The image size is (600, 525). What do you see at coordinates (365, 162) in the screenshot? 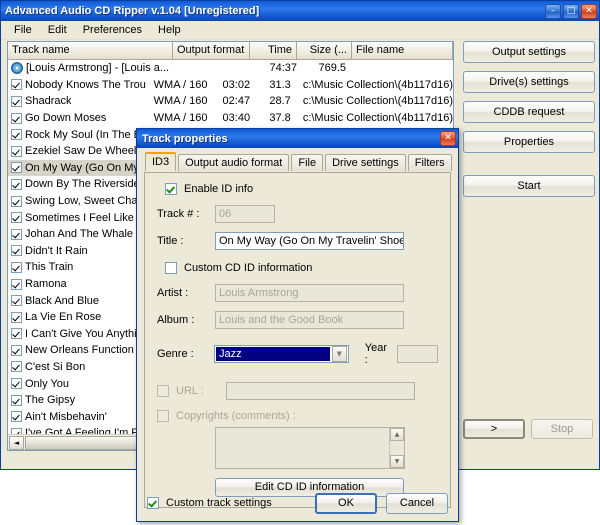
I see `tab-drive-settings: Drive settings` at bounding box center [365, 162].